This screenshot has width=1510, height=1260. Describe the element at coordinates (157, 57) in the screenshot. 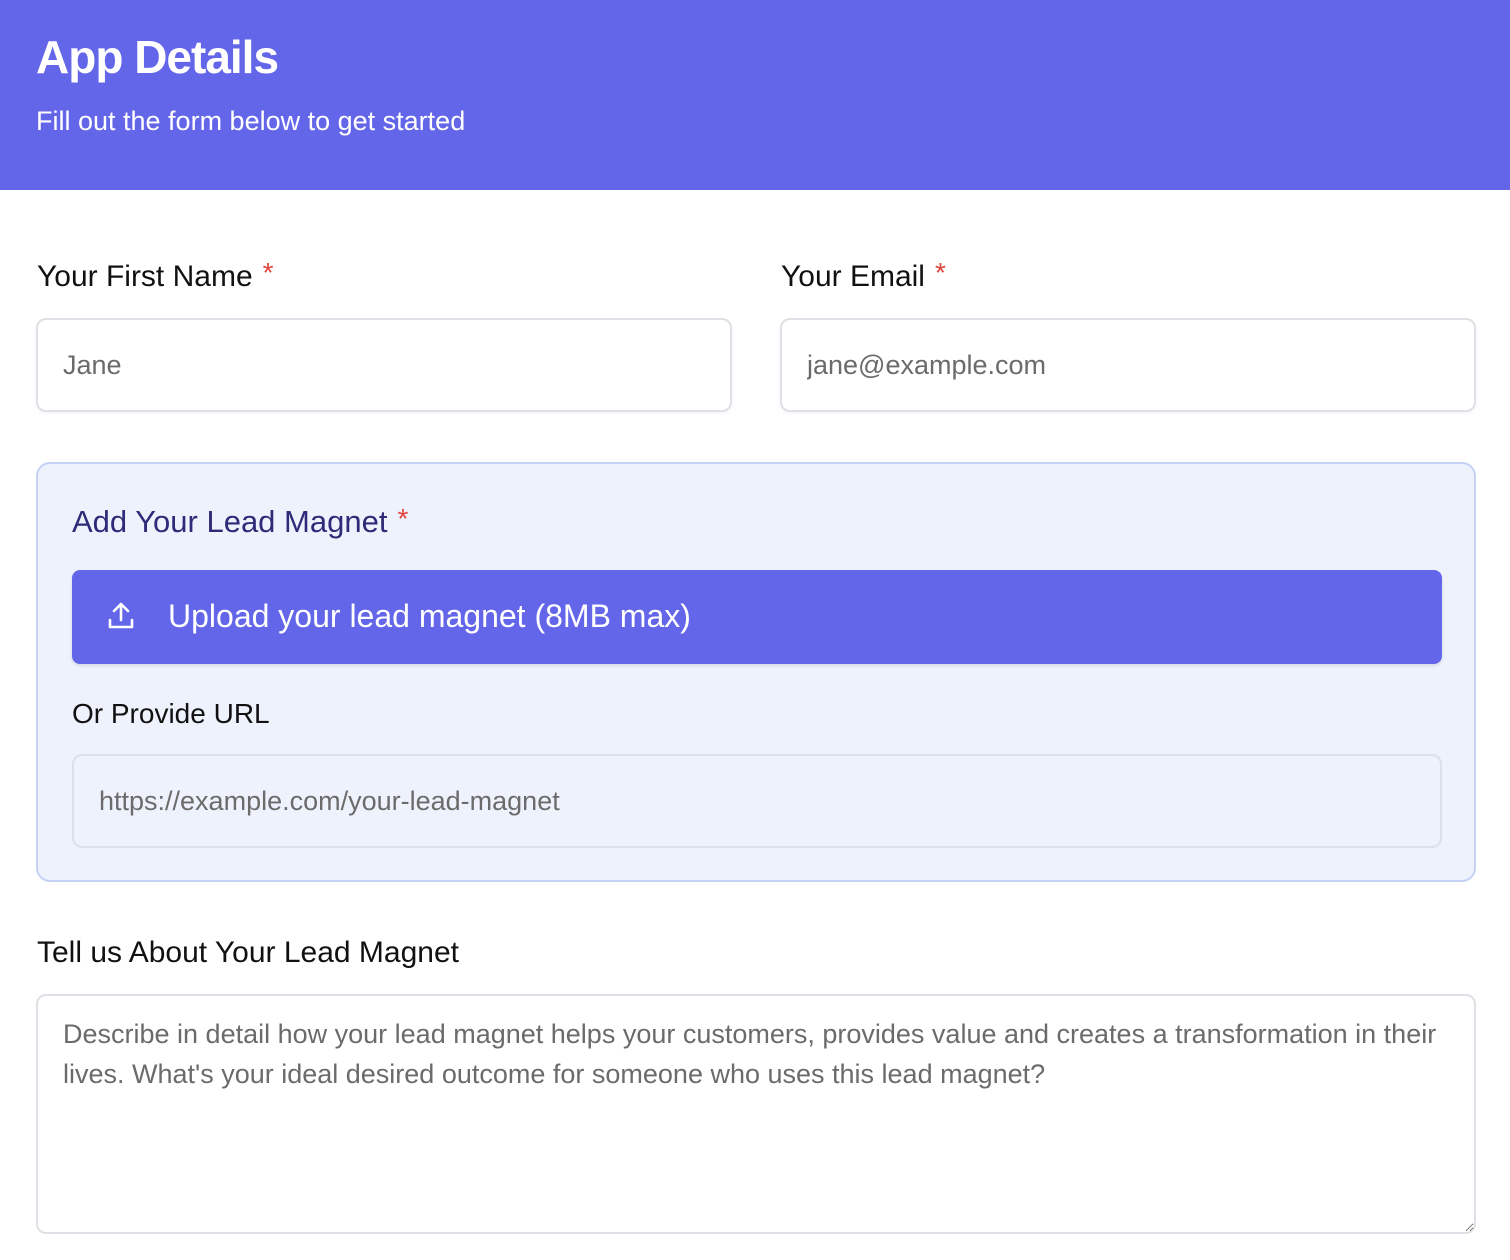

I see `page-title: App Details` at that location.